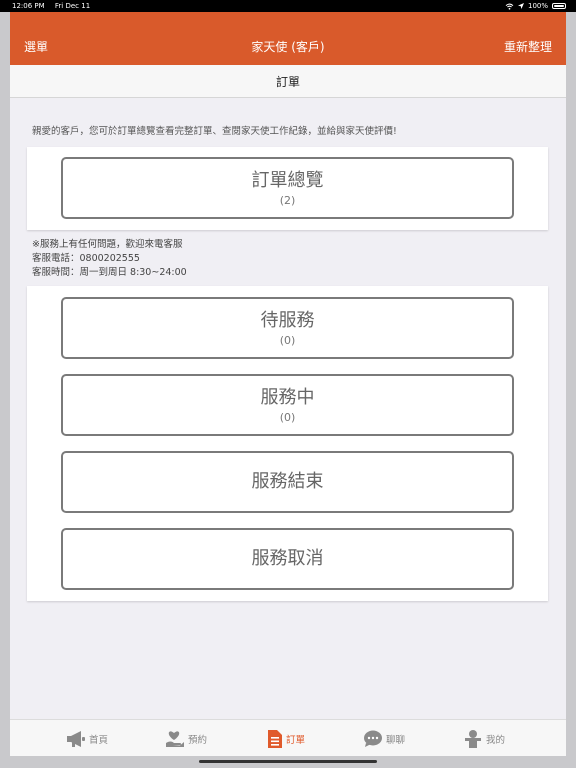 This screenshot has width=576, height=768. What do you see at coordinates (288, 47) in the screenshot?
I see `app-title: 家天使 (客戶)` at bounding box center [288, 47].